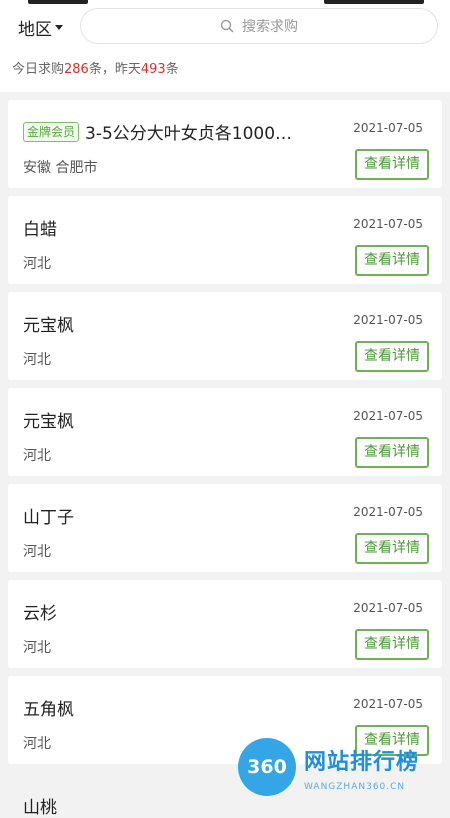 Image resolution: width=450 pixels, height=818 pixels. I want to click on stats-today-prefix: 今日求购, so click(38, 69).